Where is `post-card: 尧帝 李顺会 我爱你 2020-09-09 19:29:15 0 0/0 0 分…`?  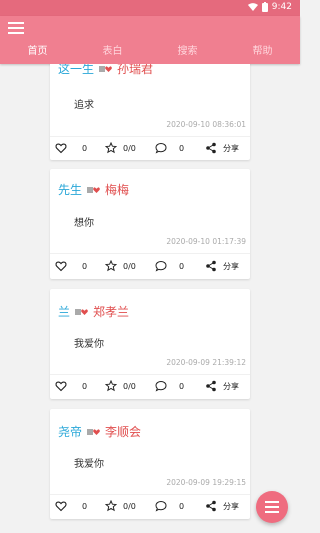 post-card: 尧帝 李顺会 我爱你 2020-09-09 19:29:15 0 0/0 0 分… is located at coordinates (150, 464).